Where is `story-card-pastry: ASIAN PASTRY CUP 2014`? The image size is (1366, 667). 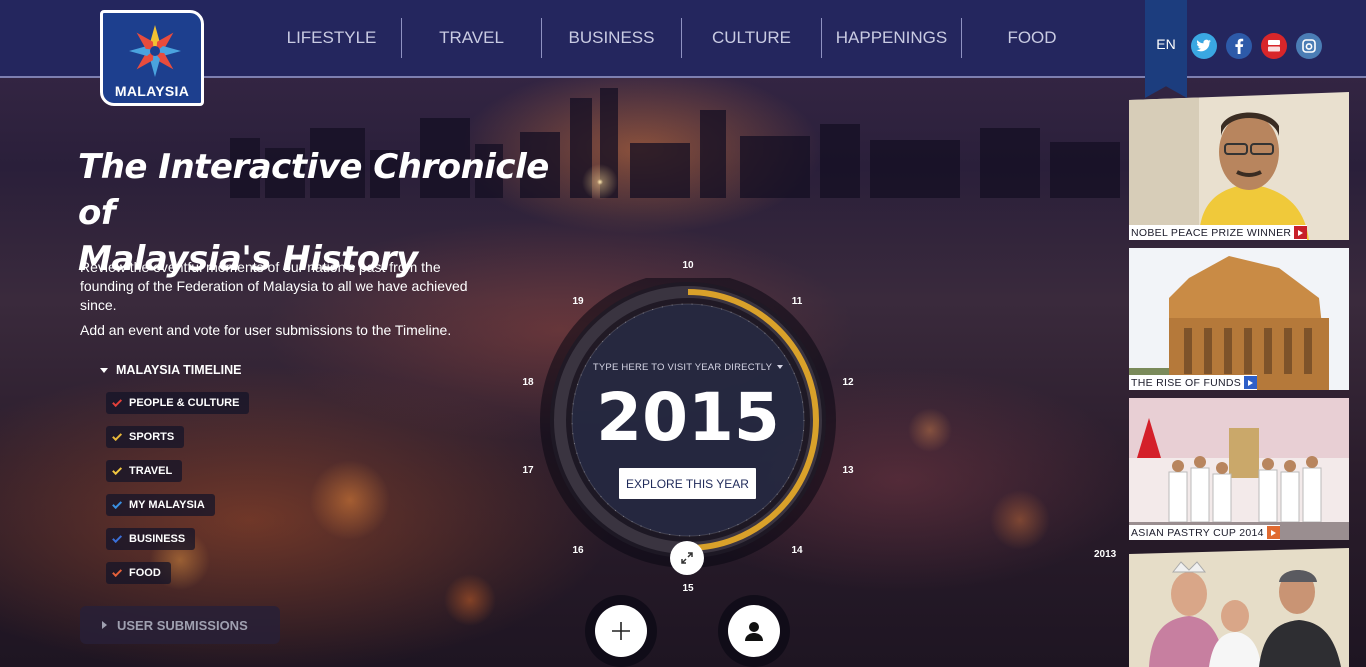
story-card-pastry: ASIAN PASTRY CUP 2014 is located at coordinates (1239, 469).